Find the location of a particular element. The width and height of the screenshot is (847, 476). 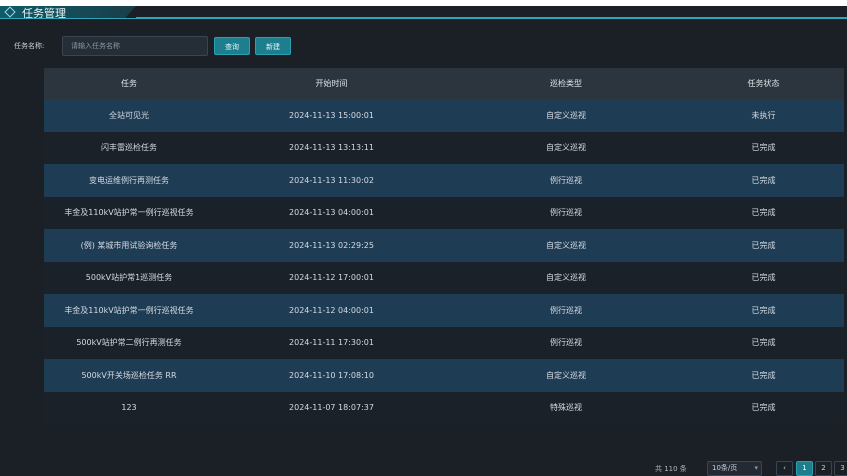

page-size-select: 10条/页 ▾ is located at coordinates (734, 468).